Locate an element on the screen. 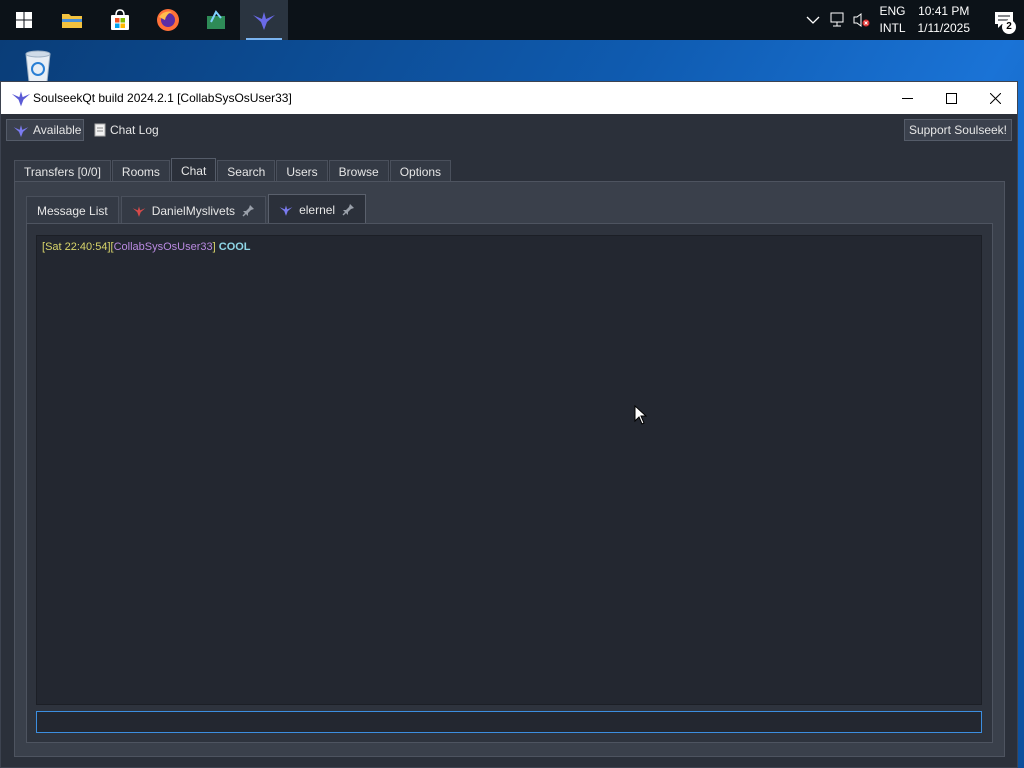 The image size is (1024, 768). chat-log-button: Chat Log is located at coordinates (126, 130).